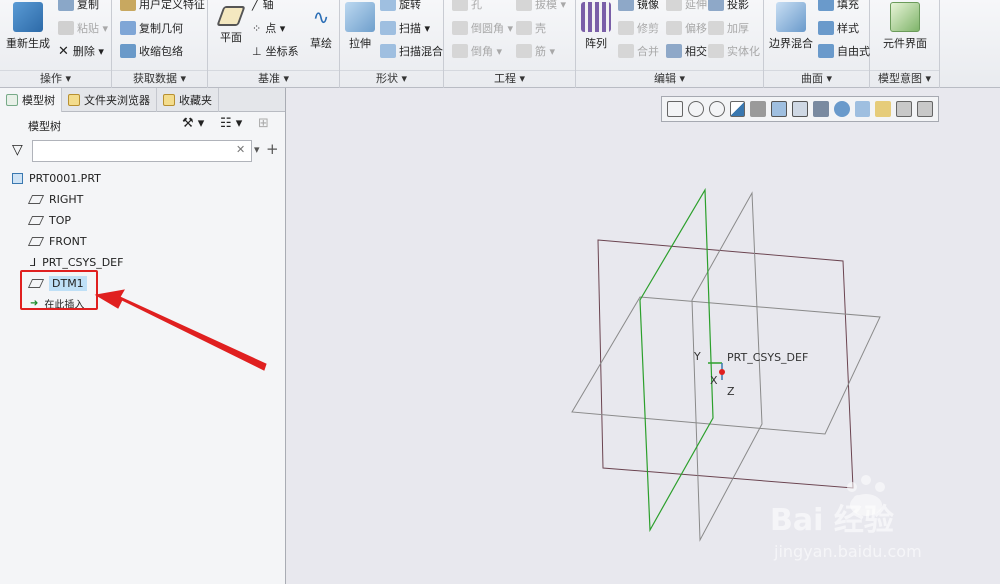 This screenshot has width=1000, height=584. I want to click on columns-icon: ⊞, so click(263, 123).